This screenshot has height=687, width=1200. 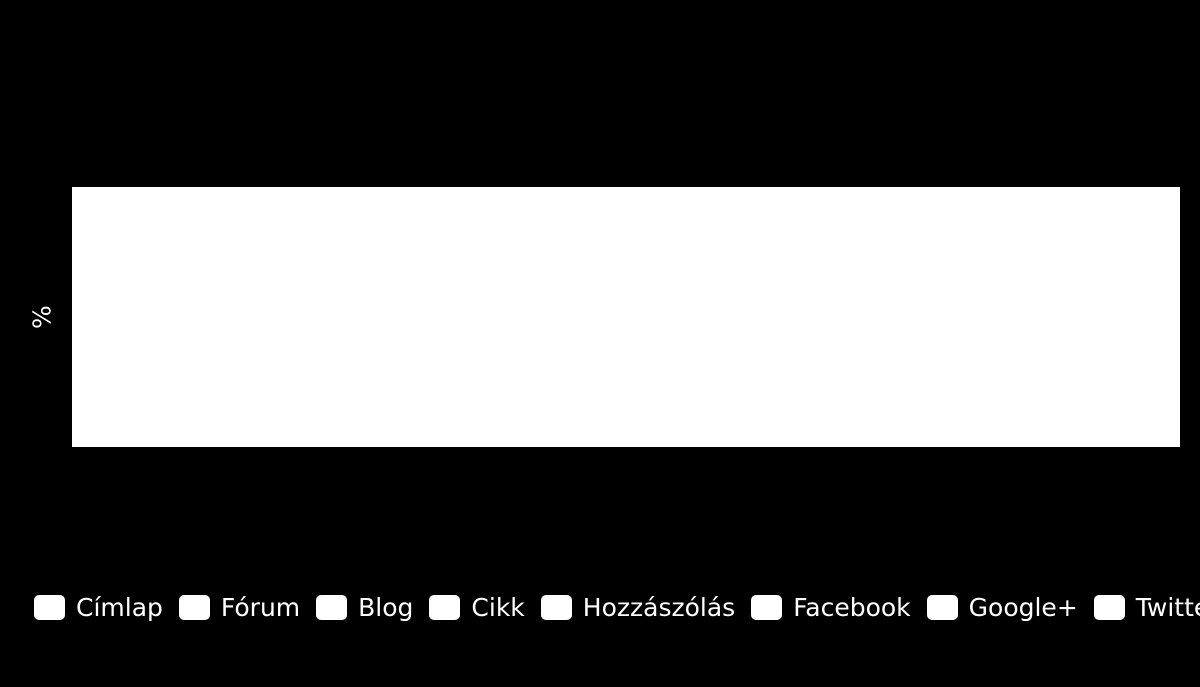 What do you see at coordinates (49, 607) in the screenshot?
I see `legend-swatch-icon-cimlap` at bounding box center [49, 607].